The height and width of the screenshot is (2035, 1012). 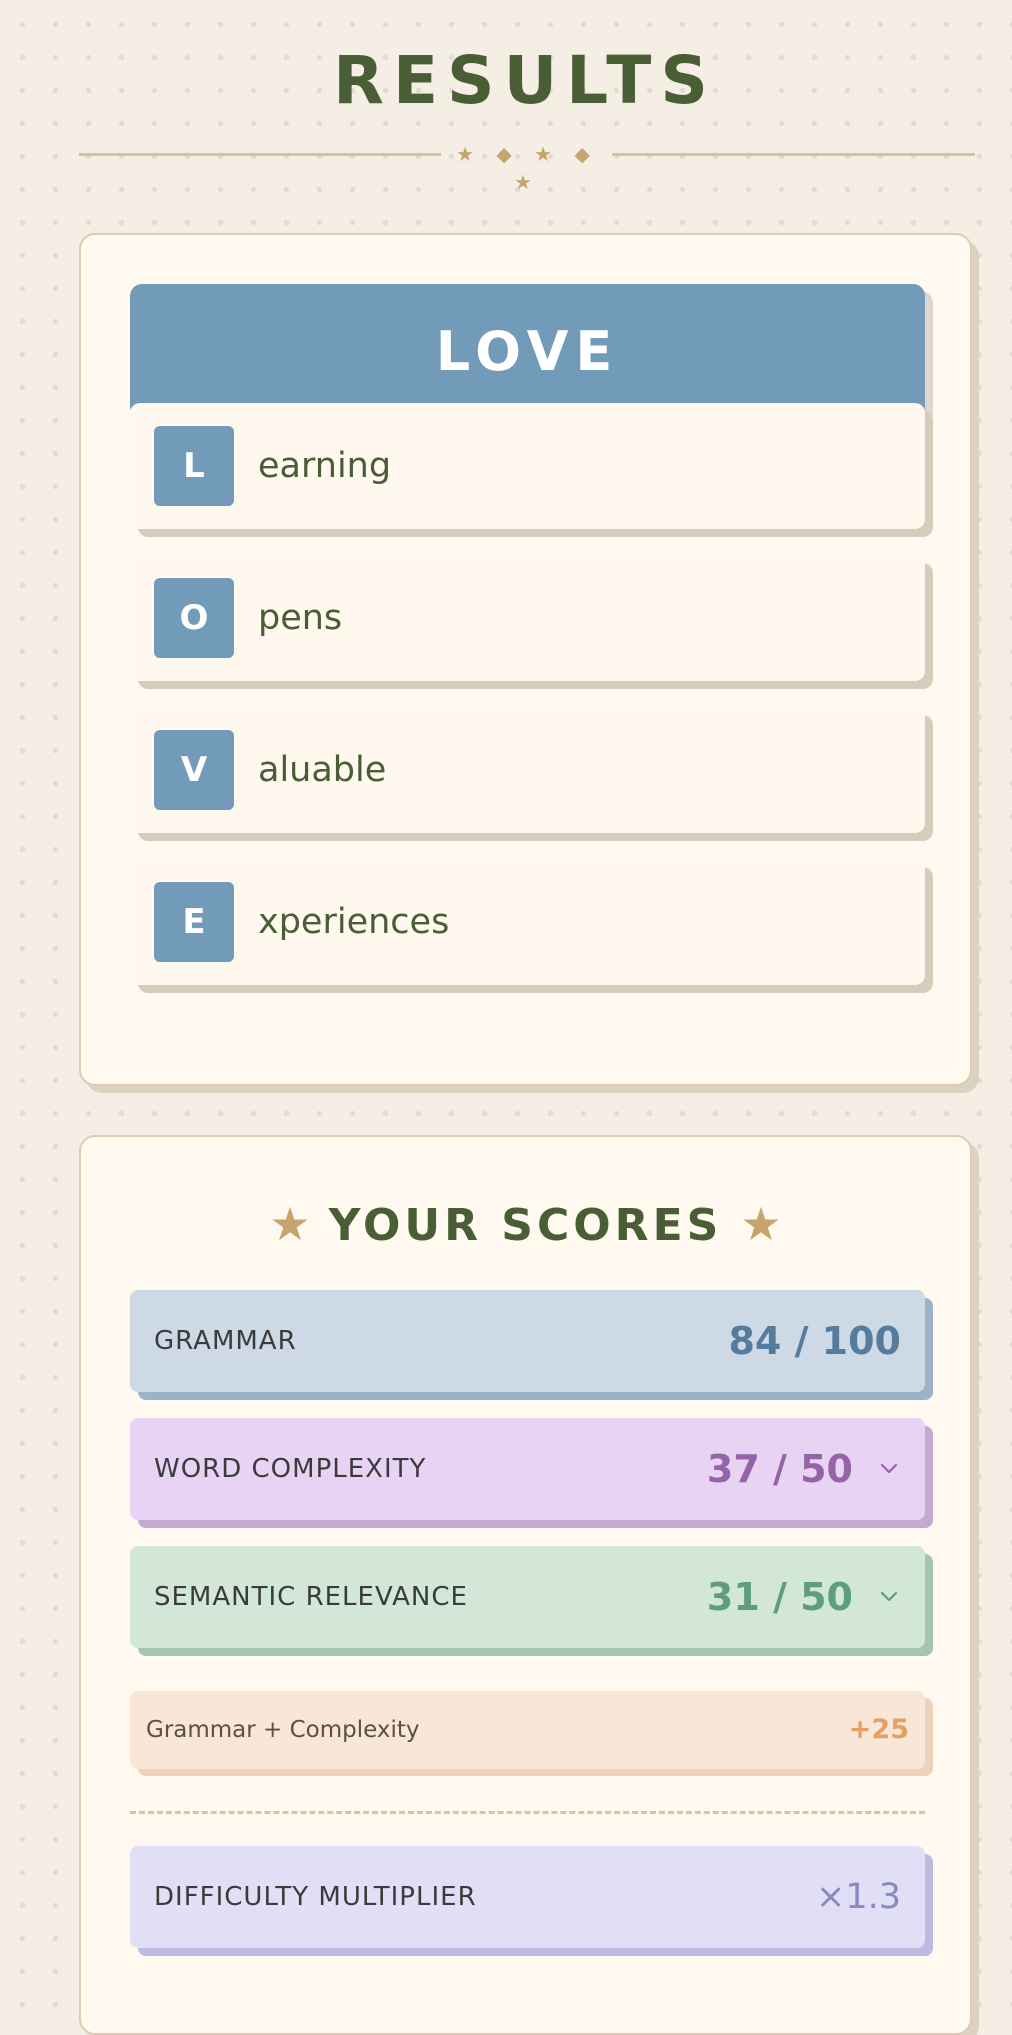 What do you see at coordinates (194, 618) in the screenshot?
I see `letter-tile: O` at bounding box center [194, 618].